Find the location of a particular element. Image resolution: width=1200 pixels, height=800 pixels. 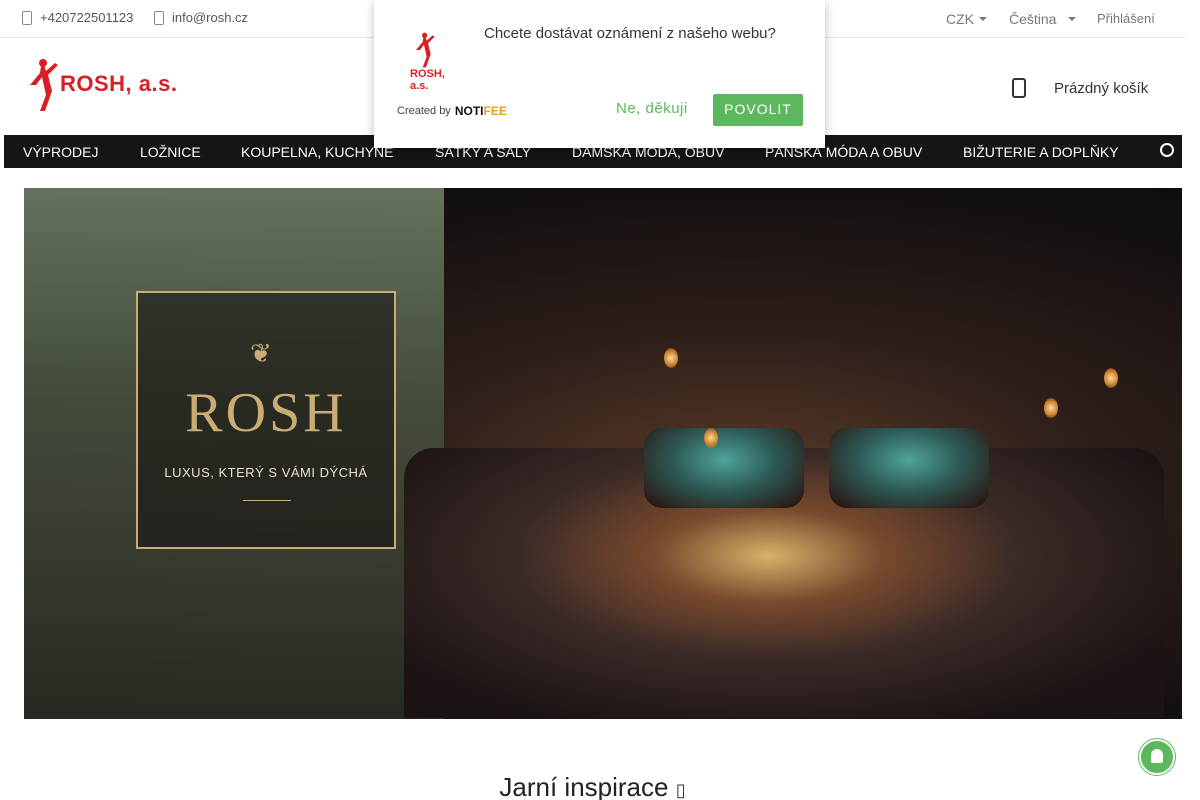

hero-brand-box: ❦ ROSH LUXUS, KTERÝ S VÁMI DÝCHÁ is located at coordinates (266, 420).